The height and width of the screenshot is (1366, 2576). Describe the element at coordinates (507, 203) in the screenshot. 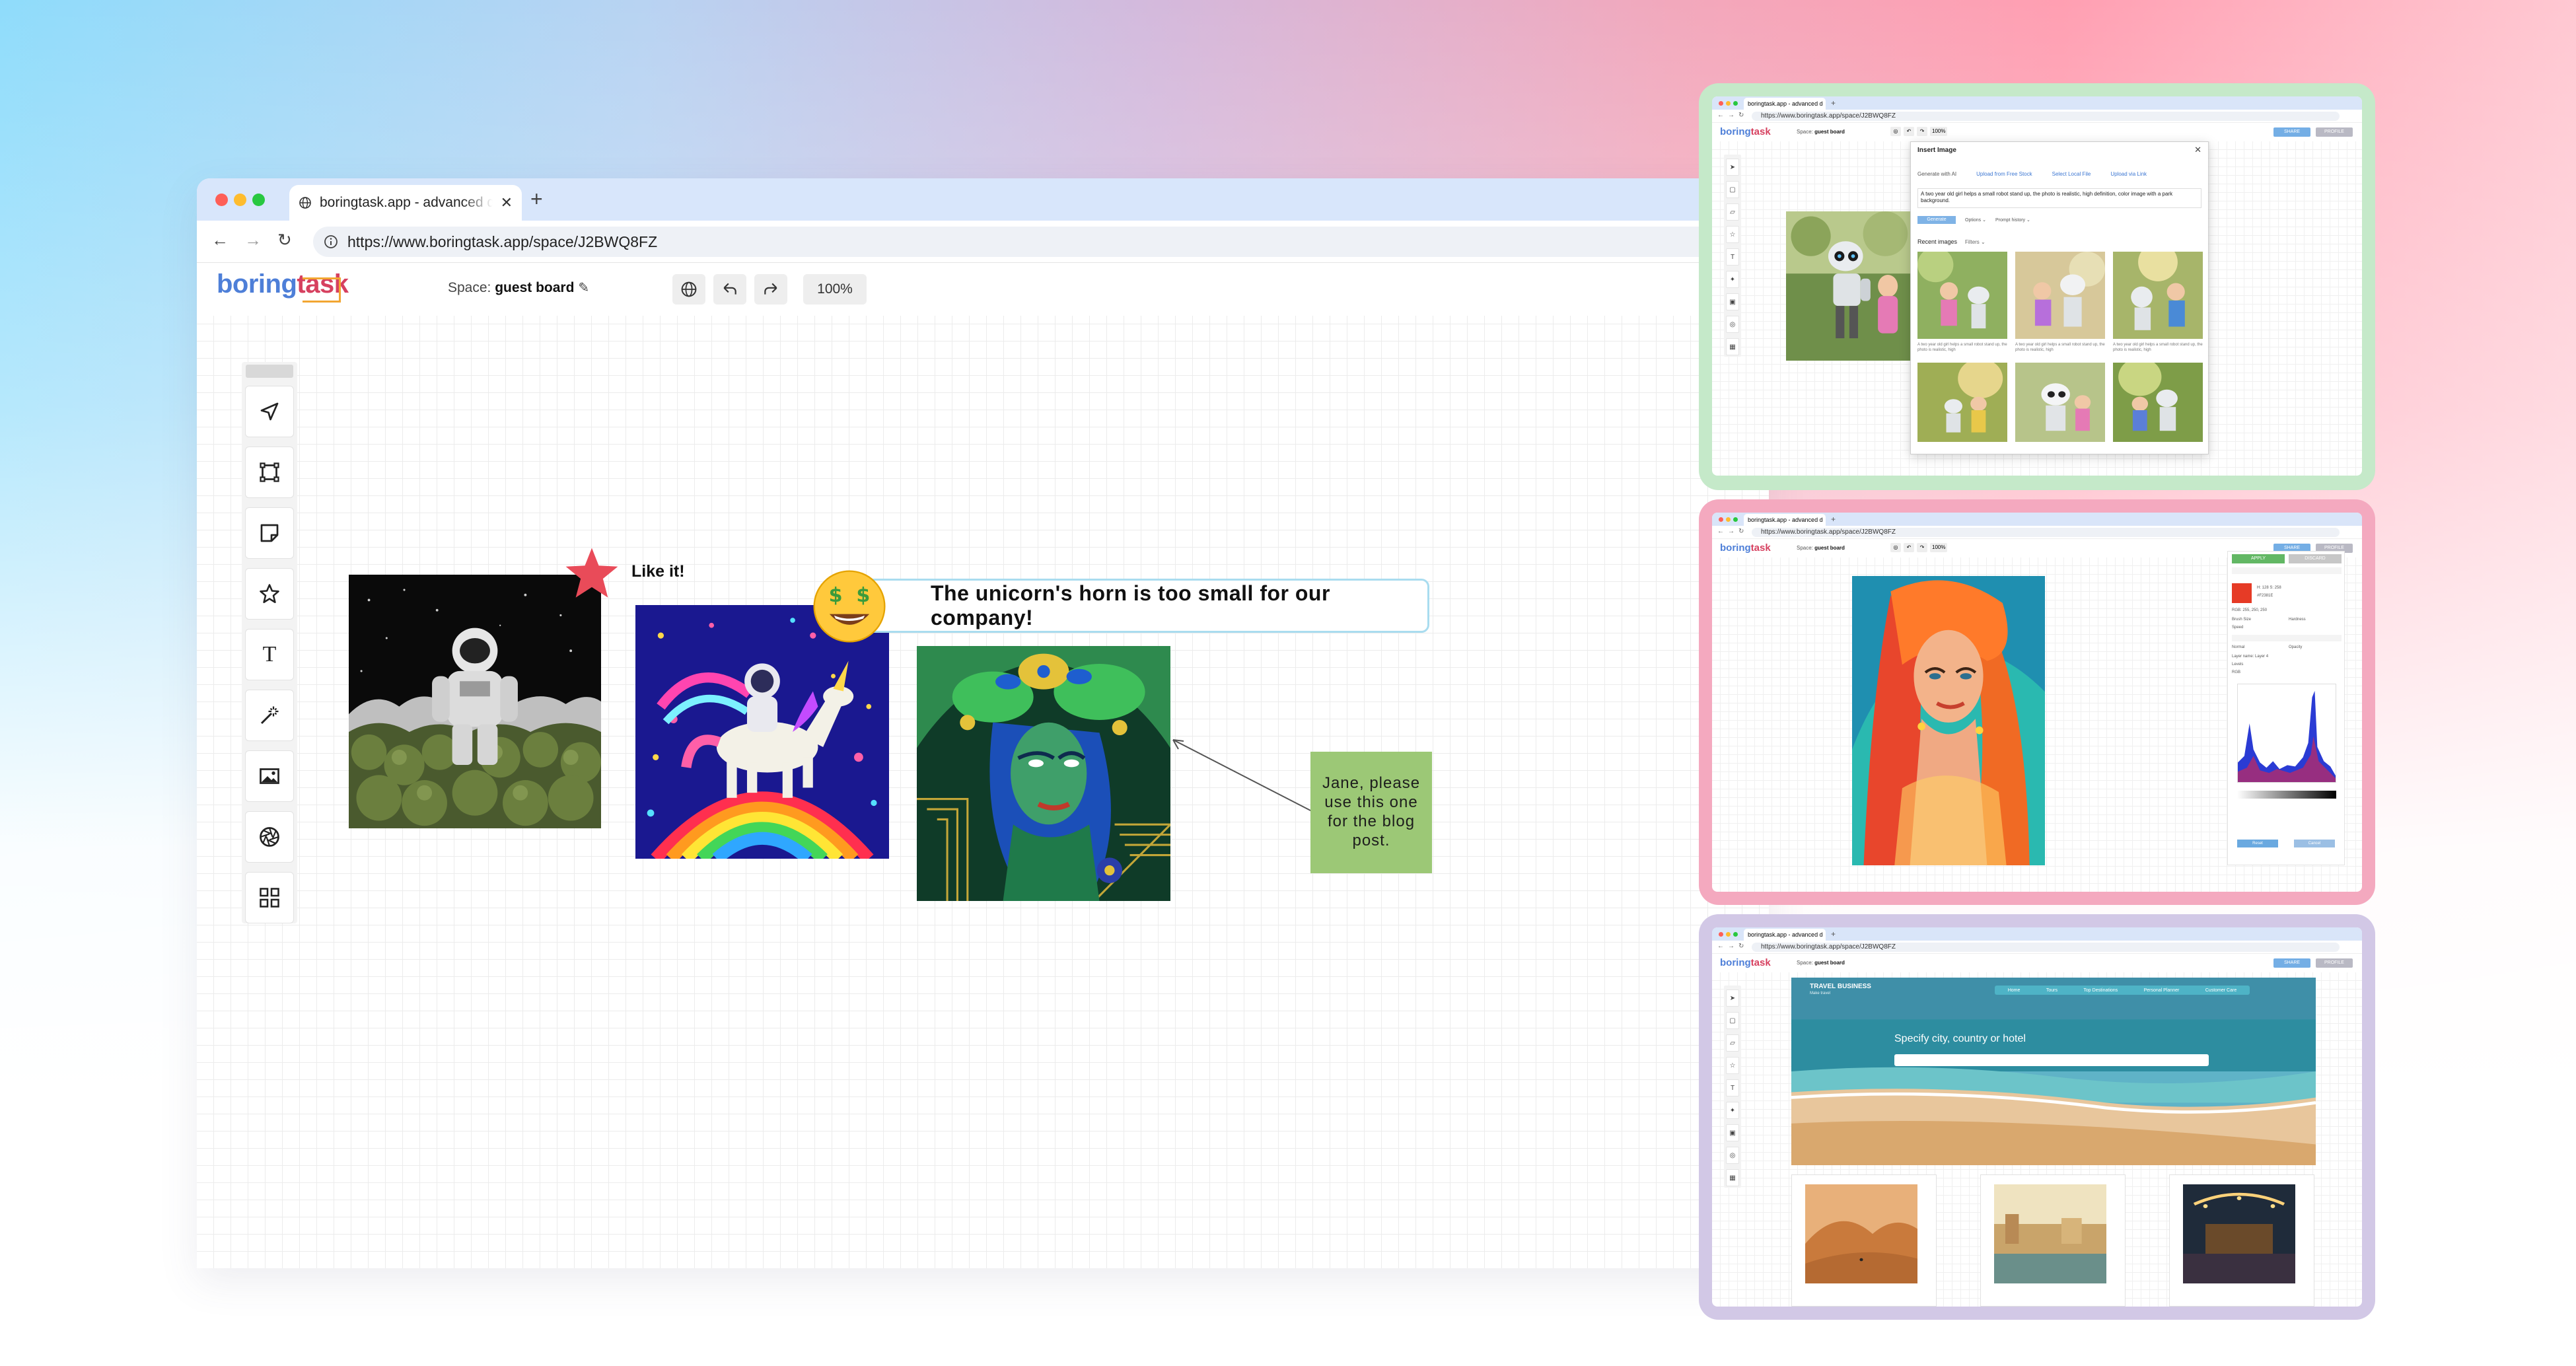

I see `tab-close-icon: ✕` at that location.